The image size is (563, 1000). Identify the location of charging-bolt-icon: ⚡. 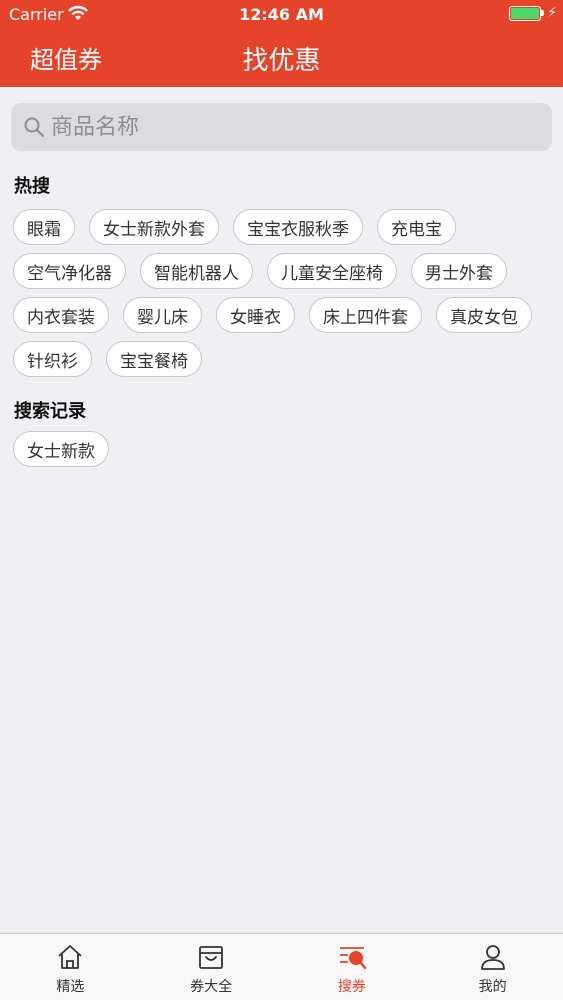
(552, 13).